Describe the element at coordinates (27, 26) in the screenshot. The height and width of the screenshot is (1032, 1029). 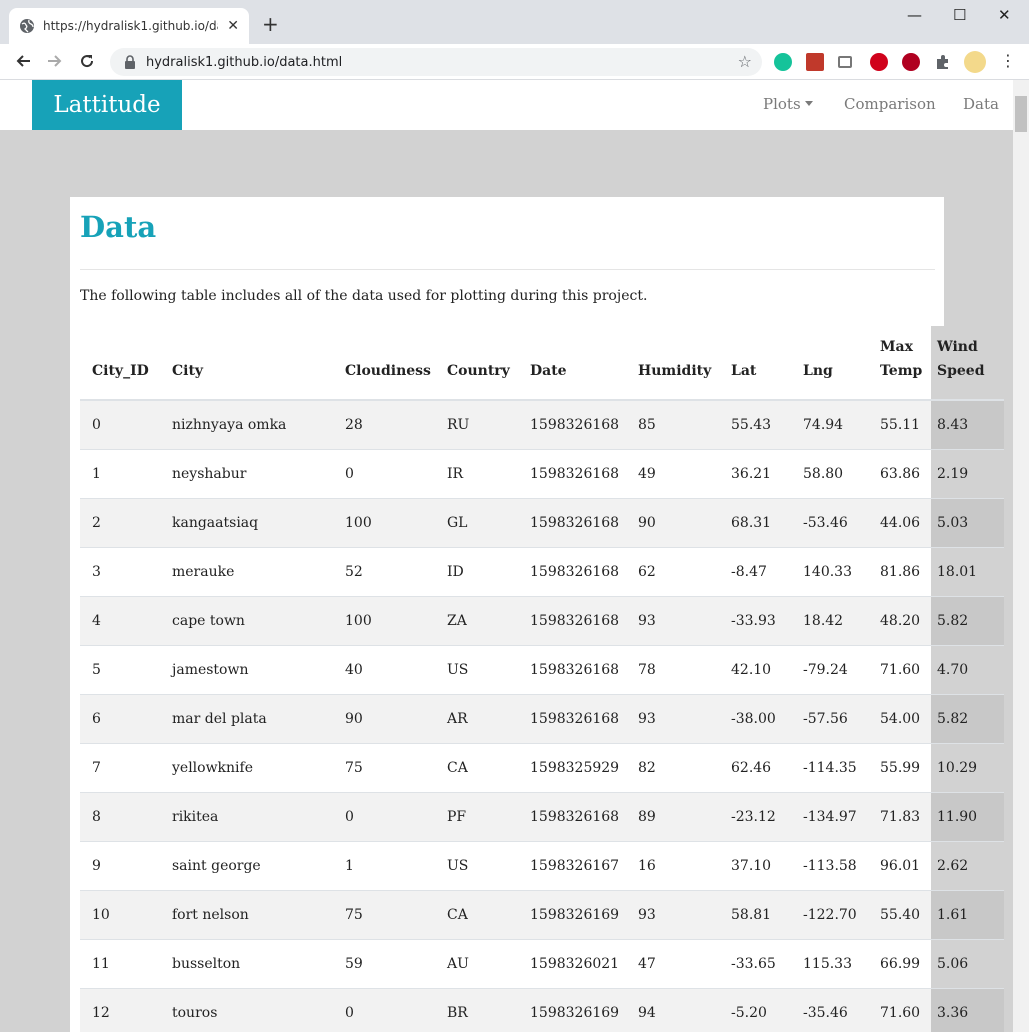
I see `globe-icon` at that location.